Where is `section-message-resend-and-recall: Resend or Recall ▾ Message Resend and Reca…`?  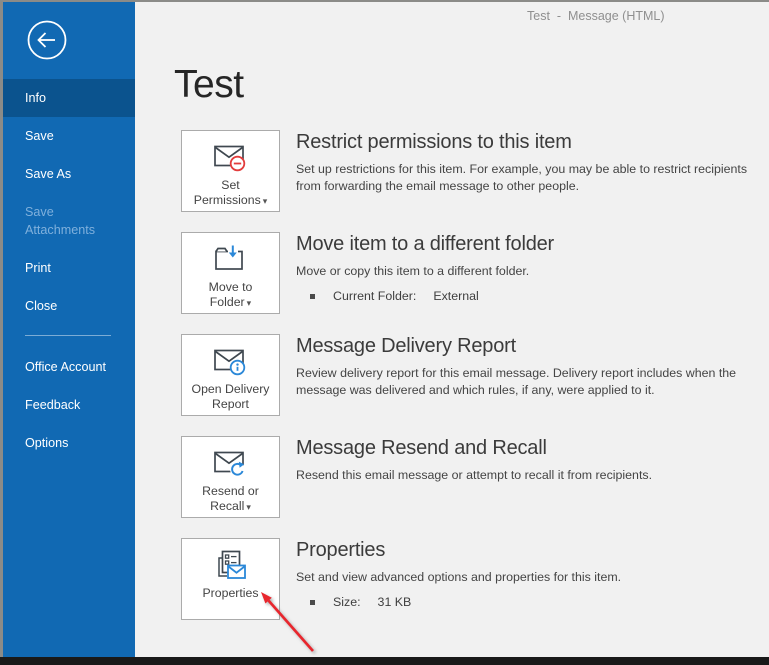 section-message-resend-and-recall: Resend or Recall ▾ Message Resend and Reca… is located at coordinates (471, 477).